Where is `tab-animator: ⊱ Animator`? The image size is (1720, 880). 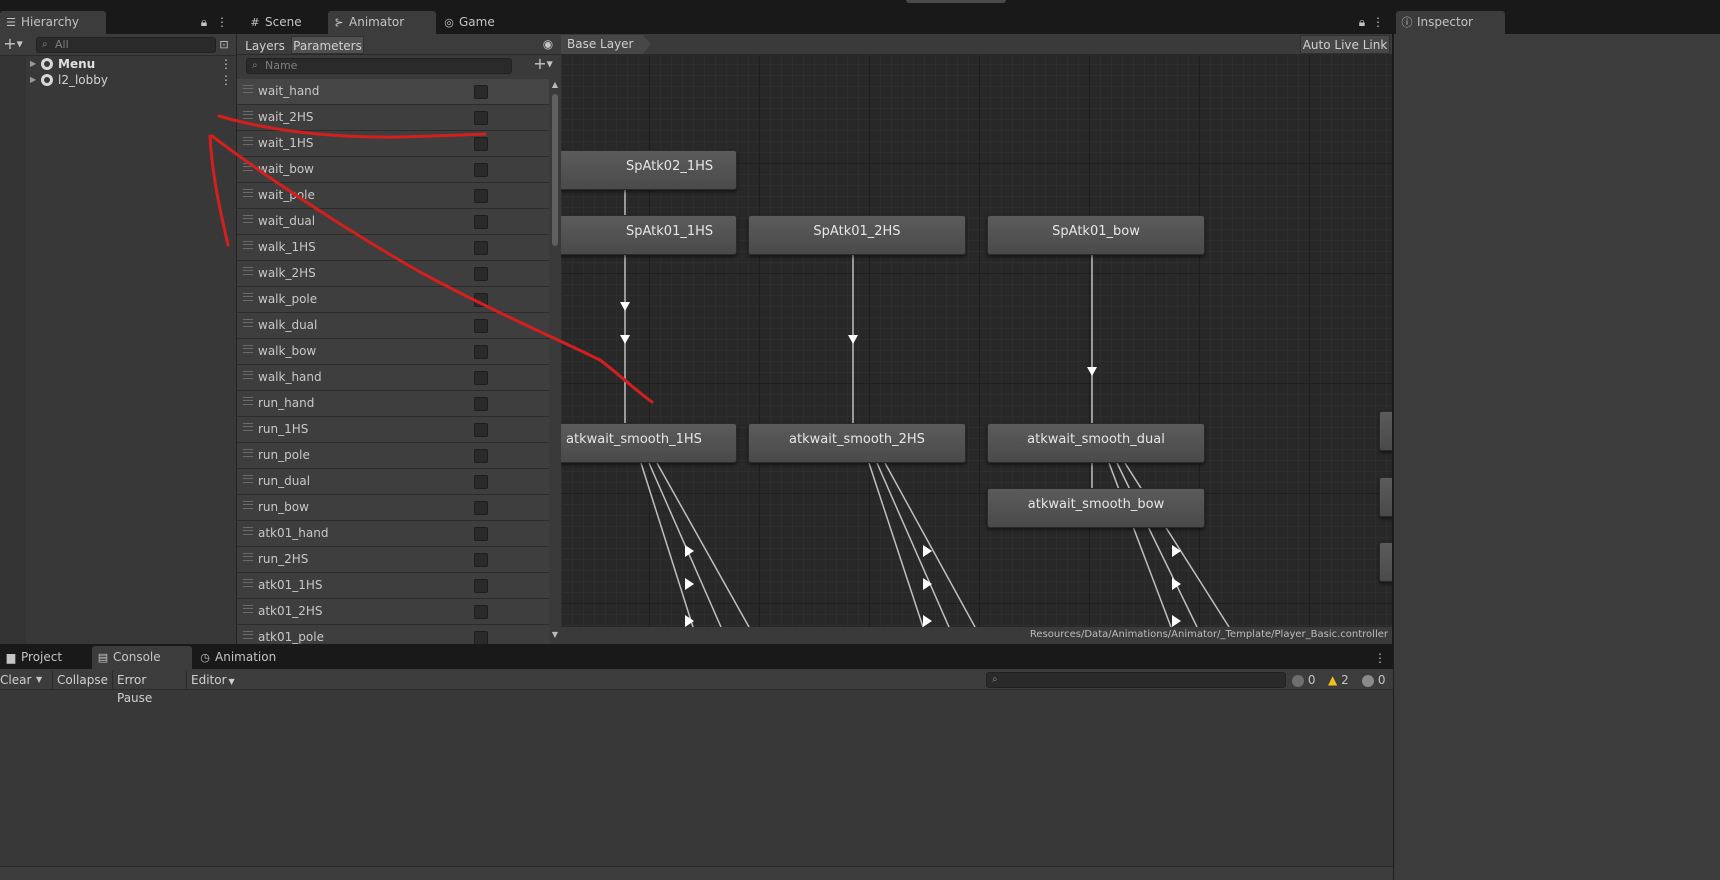 tab-animator: ⊱ Animator is located at coordinates (382, 22).